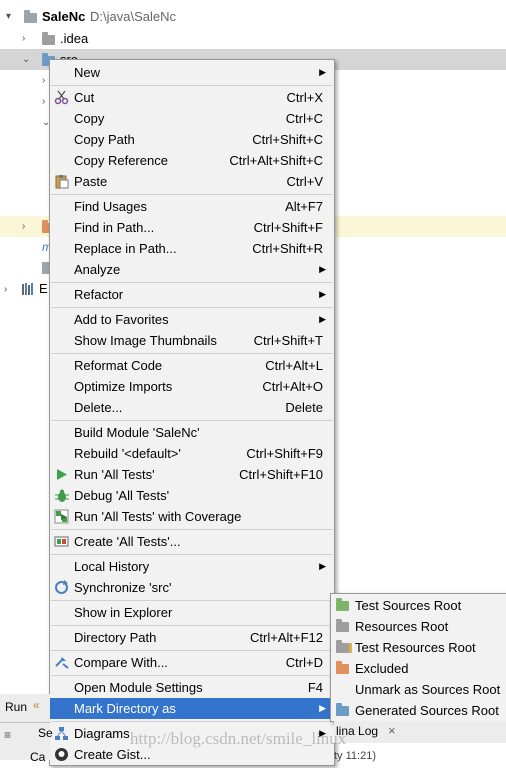 Image resolution: width=506 pixels, height=768 pixels. What do you see at coordinates (192, 365) in the screenshot?
I see `menu-item-reformat-code: Reformat Code Ctrl+Alt+L` at bounding box center [192, 365].